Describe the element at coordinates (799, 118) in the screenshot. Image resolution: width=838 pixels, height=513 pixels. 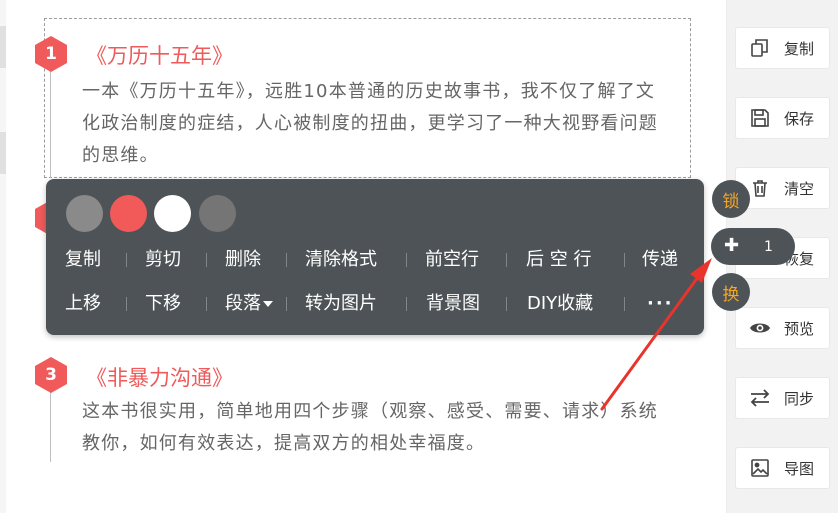
I see `sidebar-label: 保存` at that location.